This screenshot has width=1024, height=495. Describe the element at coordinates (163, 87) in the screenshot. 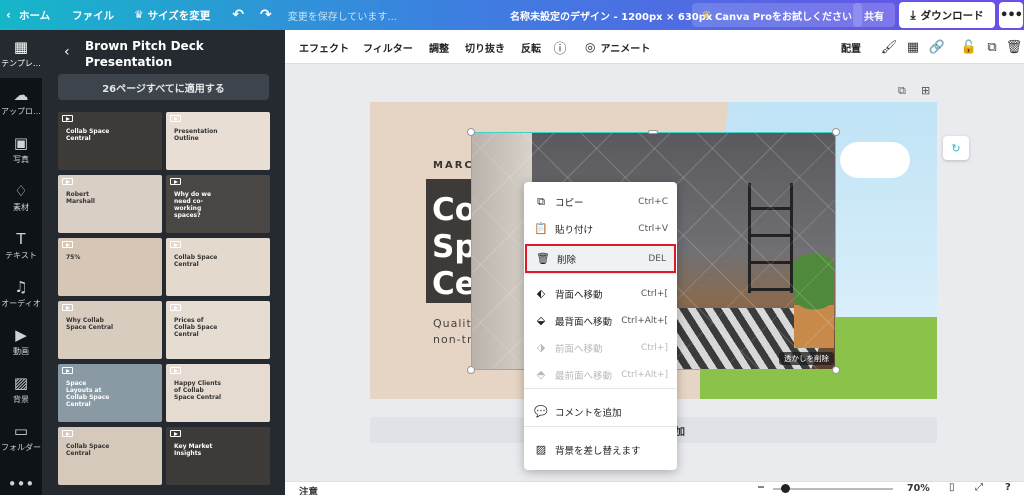

I see `apply-all-pages-button: 26ページすべてに適用する` at that location.